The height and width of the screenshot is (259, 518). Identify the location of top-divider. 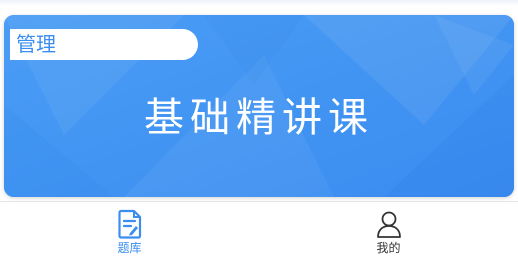
(259, 3).